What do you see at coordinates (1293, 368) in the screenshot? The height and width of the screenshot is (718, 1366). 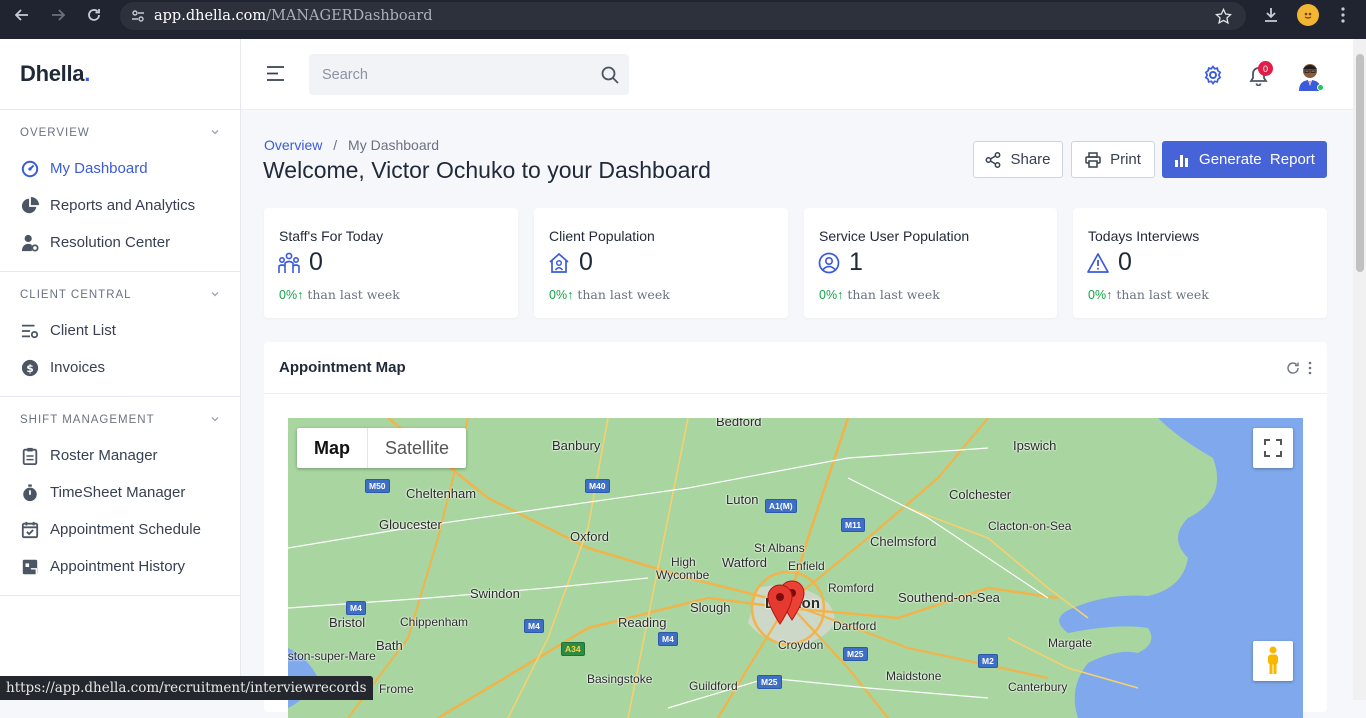 I see `refresh-icon` at bounding box center [1293, 368].